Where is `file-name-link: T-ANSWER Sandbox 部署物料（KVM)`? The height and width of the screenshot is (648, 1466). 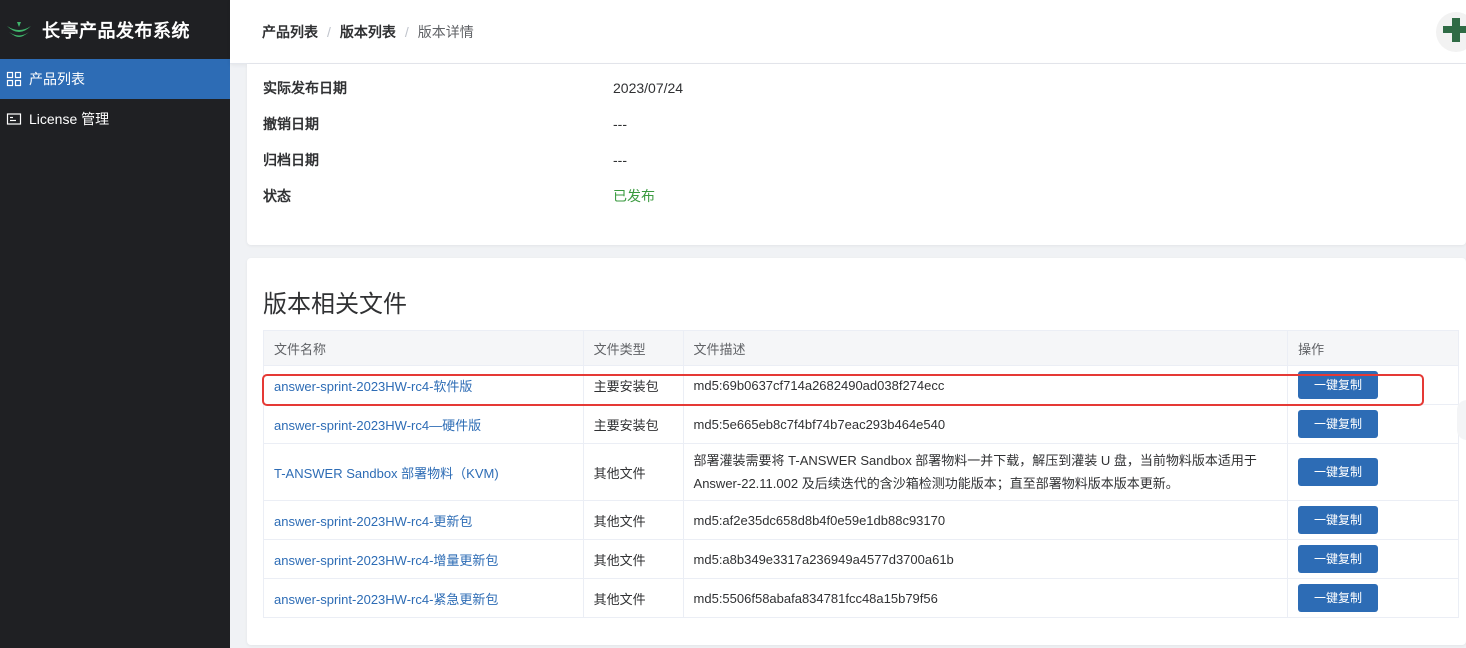 file-name-link: T-ANSWER Sandbox 部署物料（KVM) is located at coordinates (423, 472).